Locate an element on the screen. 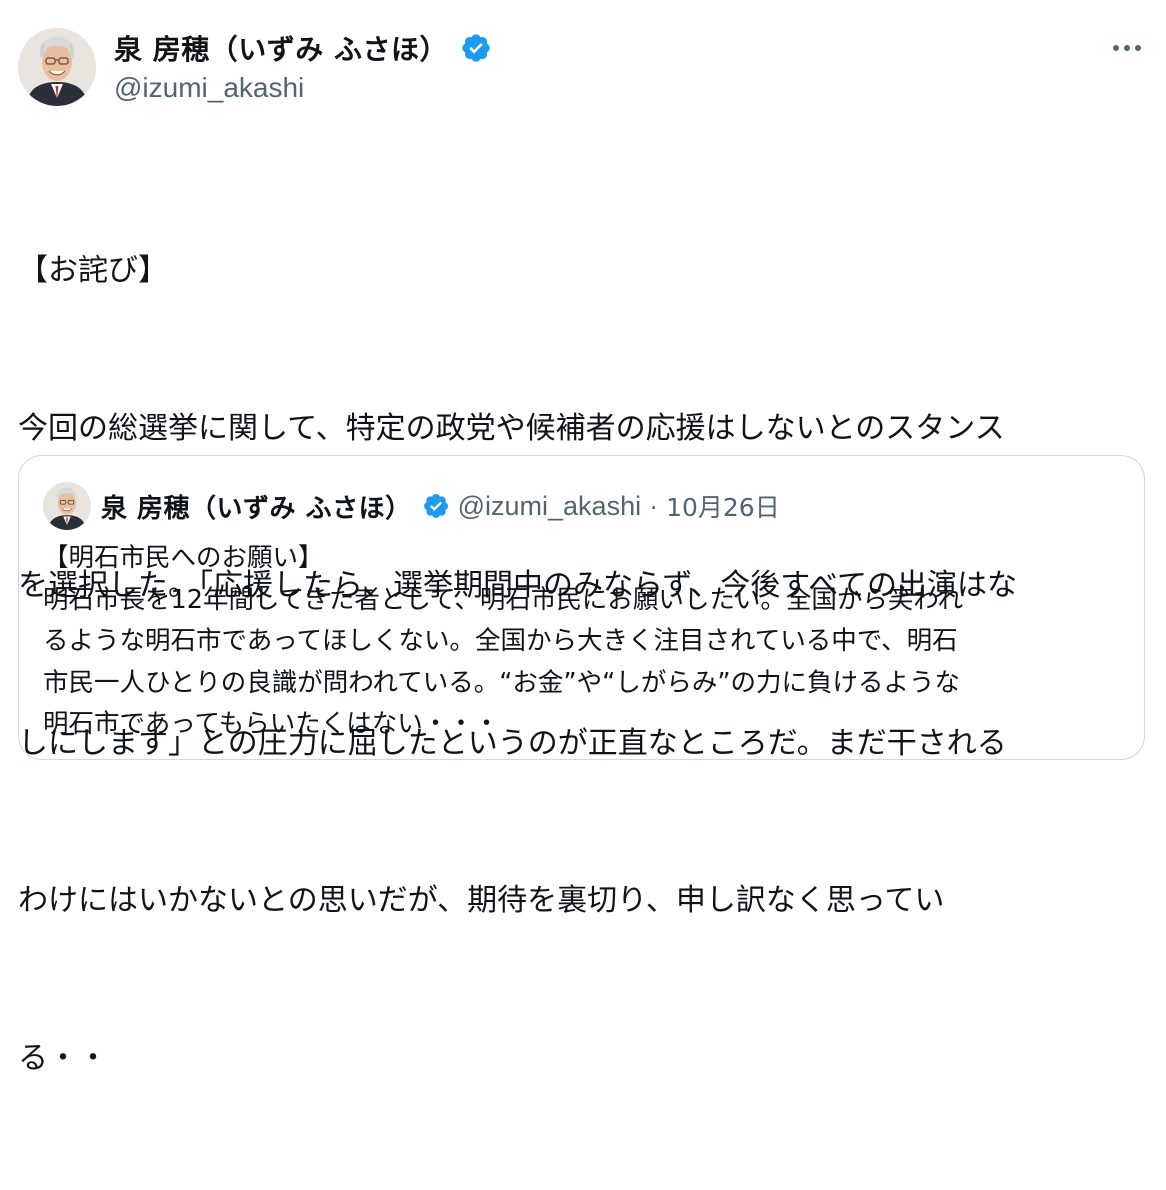 The height and width of the screenshot is (1190, 1166). author-handle: @izumi_akashi is located at coordinates (209, 88).